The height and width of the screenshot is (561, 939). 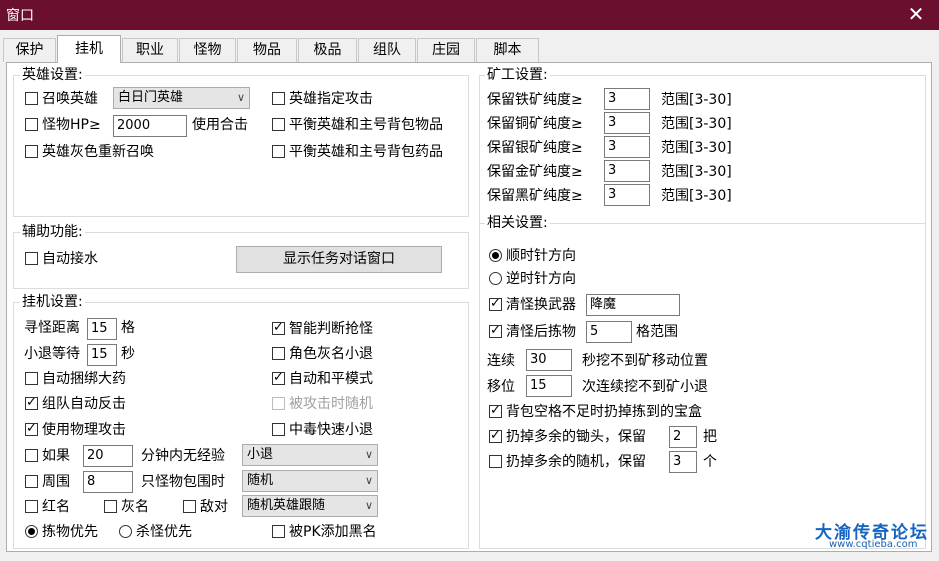 I want to click on title-bar: 窗口 ✕, so click(x=469, y=15).